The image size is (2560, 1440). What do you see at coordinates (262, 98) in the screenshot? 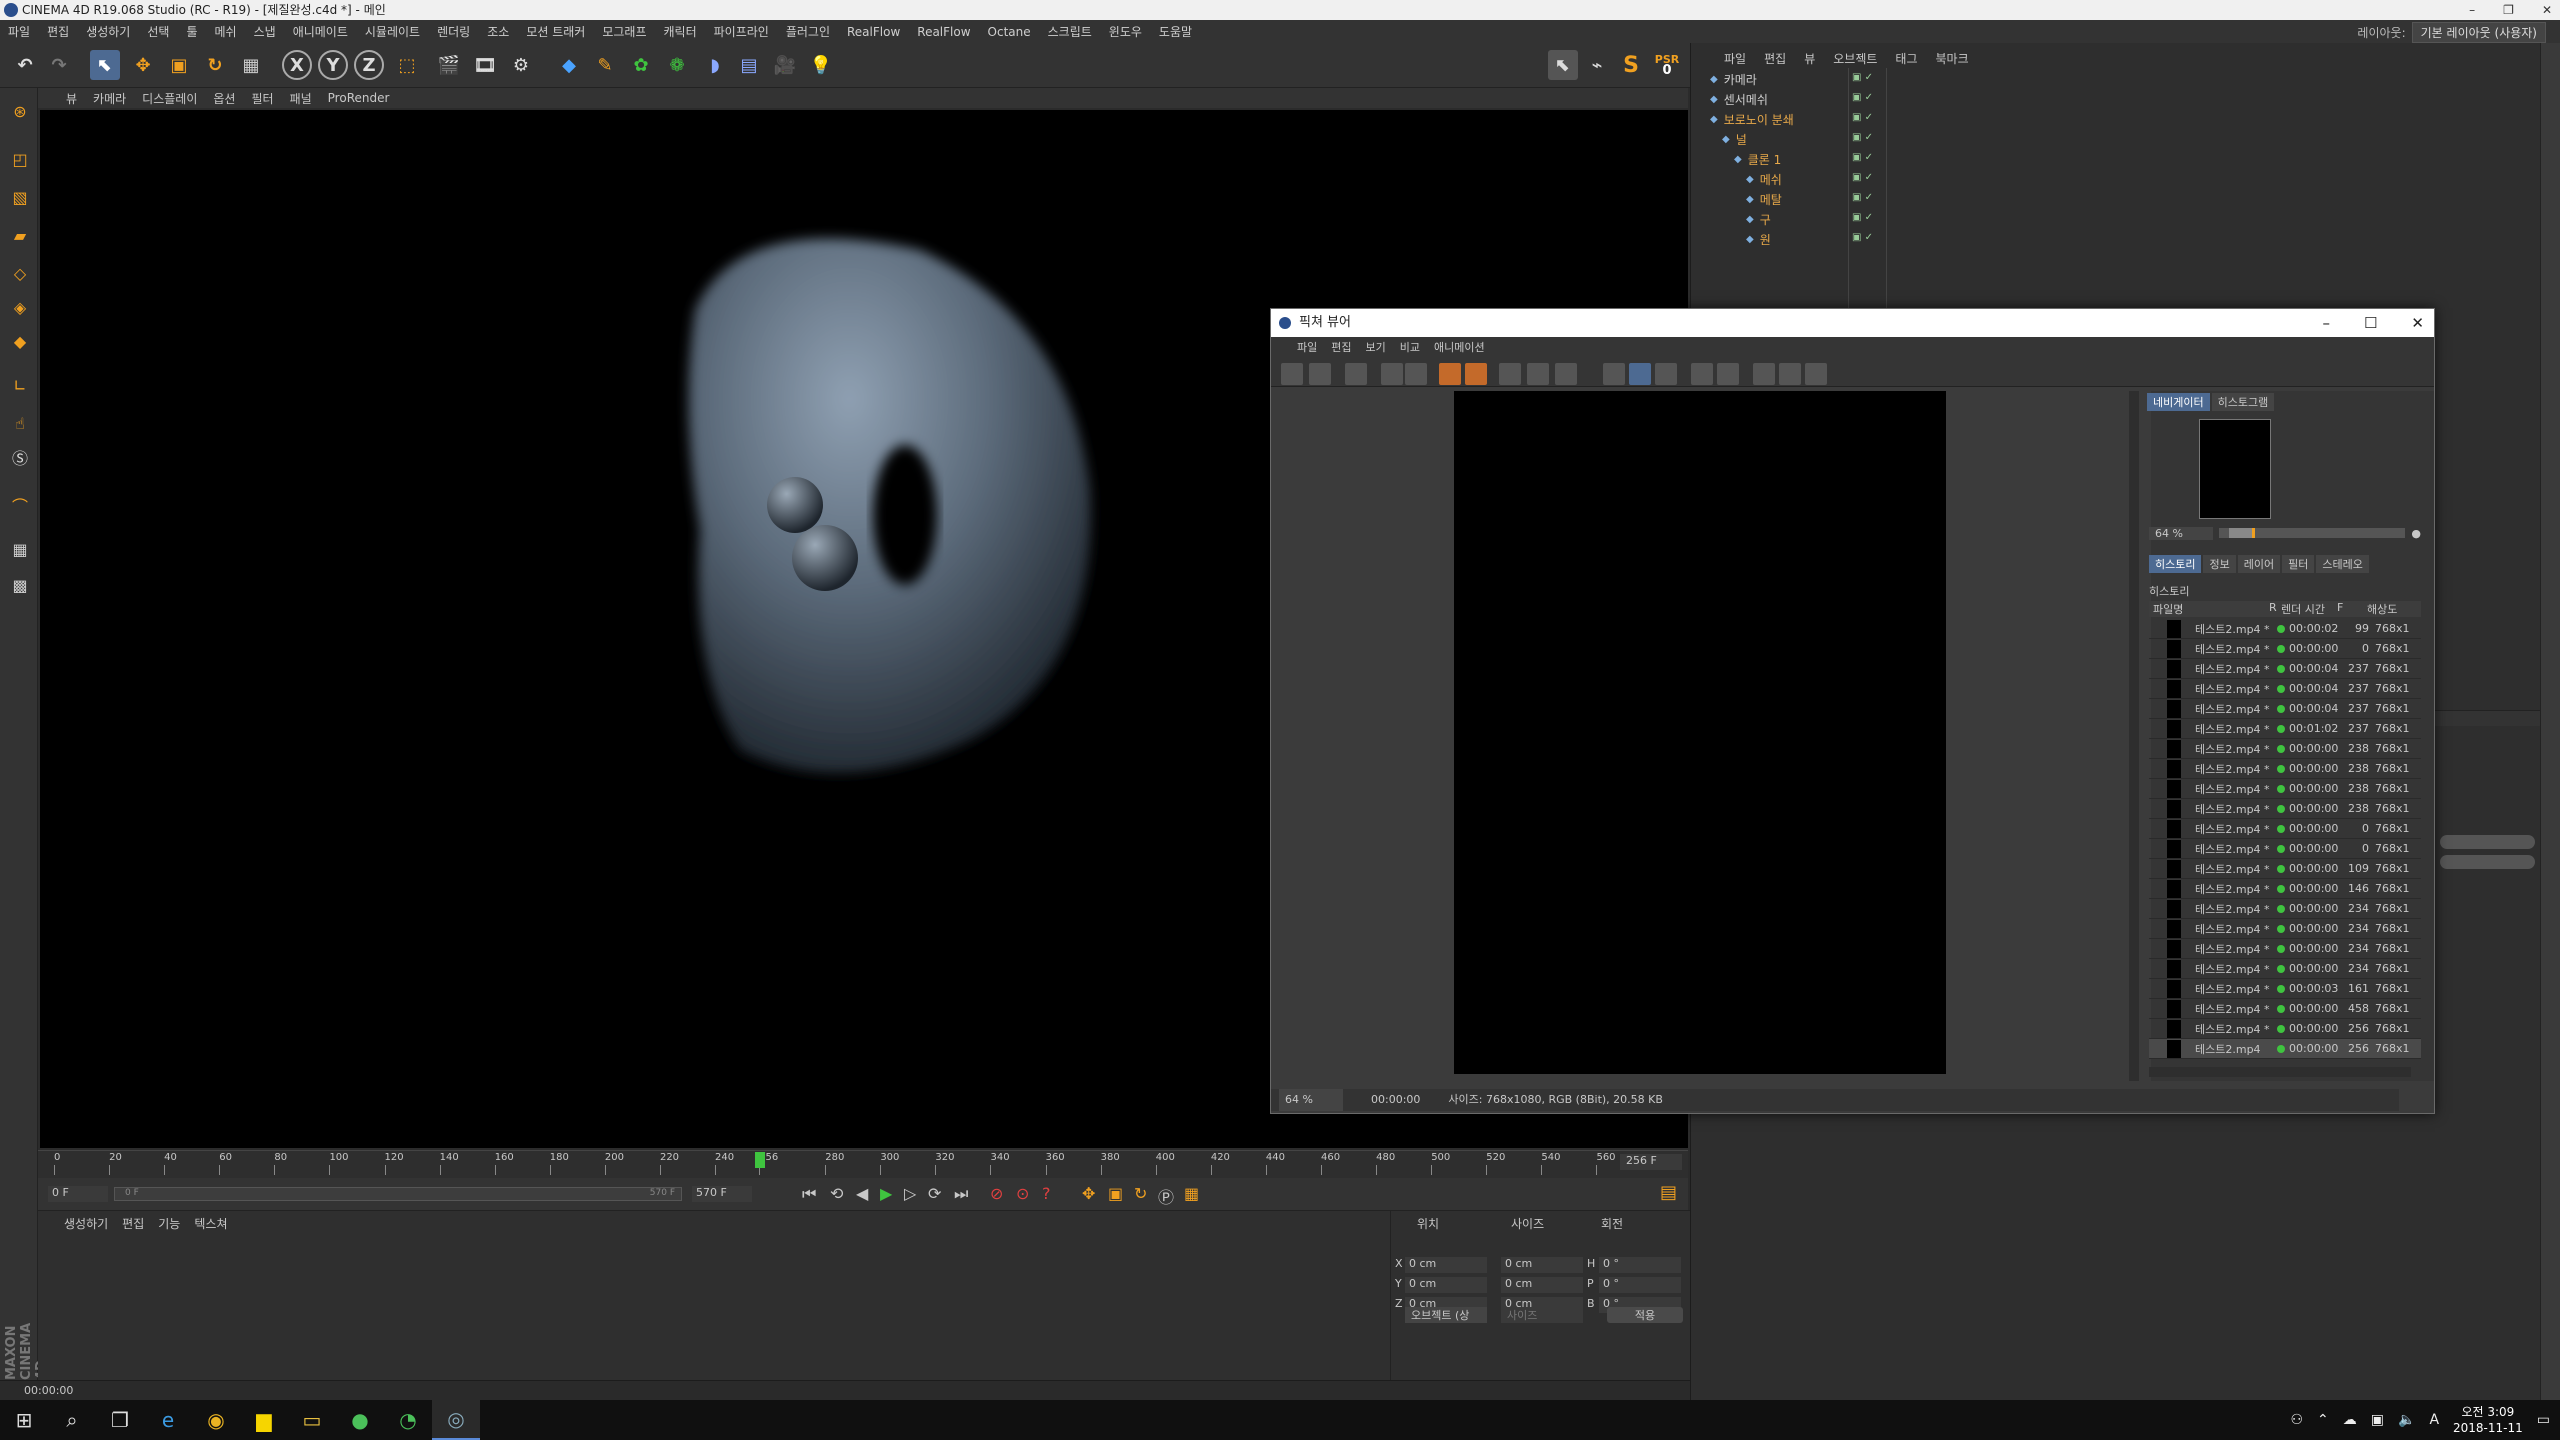
I see `viewport-menu-item-4: 필터` at bounding box center [262, 98].